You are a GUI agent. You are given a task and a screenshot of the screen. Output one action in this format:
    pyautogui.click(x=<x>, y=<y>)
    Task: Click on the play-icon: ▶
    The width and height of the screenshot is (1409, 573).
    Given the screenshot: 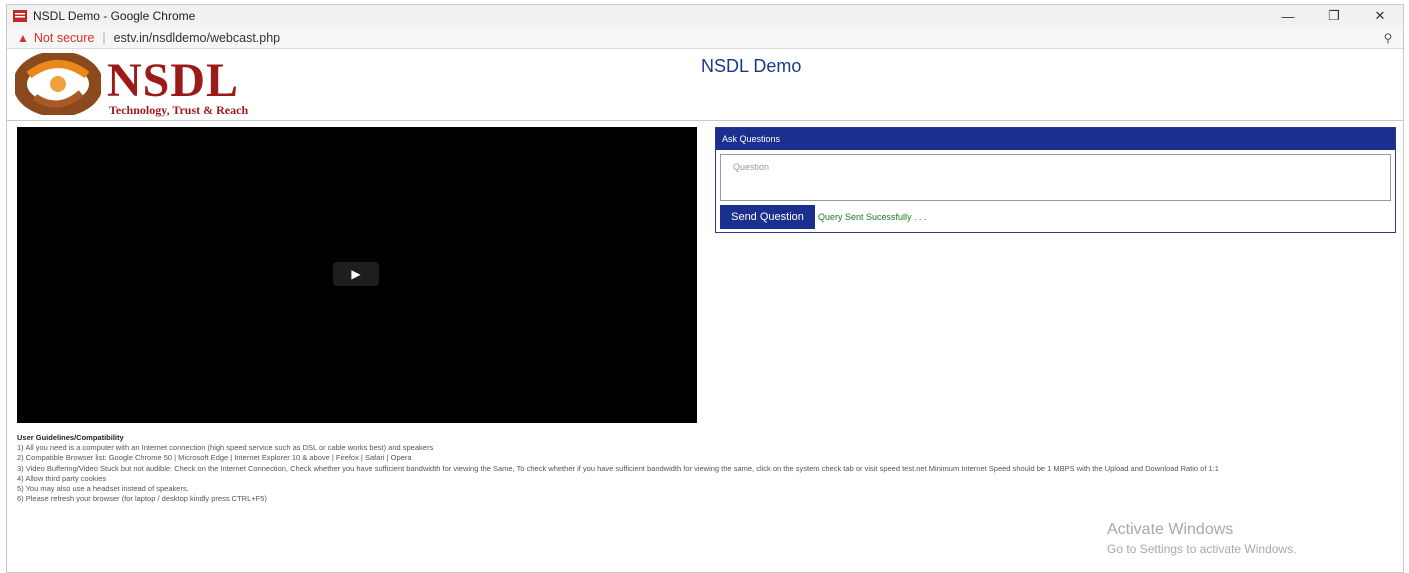 What is the action you would take?
    pyautogui.click(x=356, y=274)
    